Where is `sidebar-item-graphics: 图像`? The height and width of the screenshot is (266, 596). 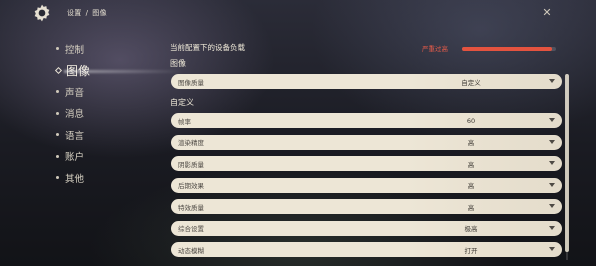 sidebar-item-graphics: 图像 is located at coordinates (119, 71).